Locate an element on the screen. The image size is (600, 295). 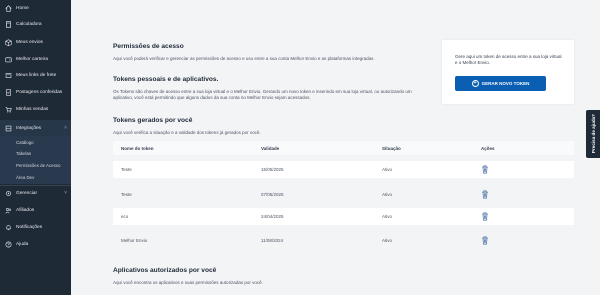
generated-title: Tokens gerados por você is located at coordinates (153, 120).